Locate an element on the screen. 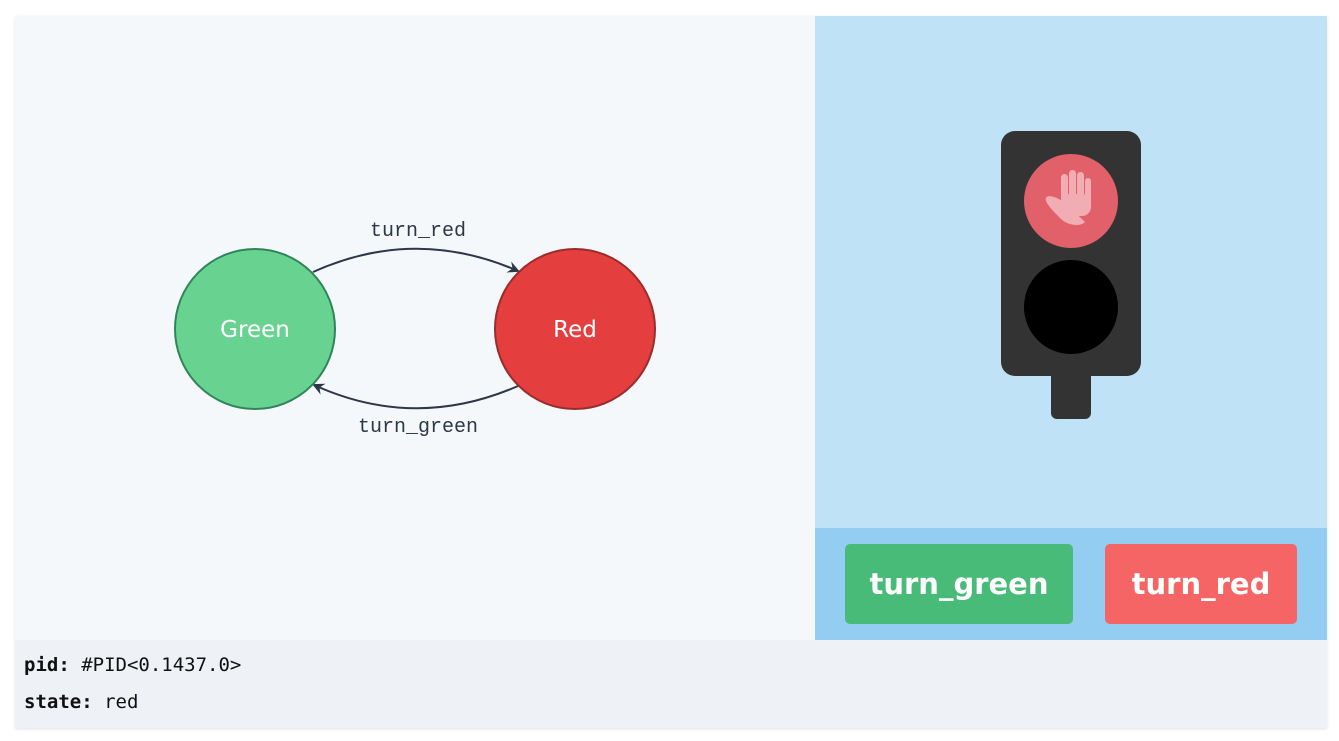 This screenshot has width=1339, height=741. transition-arrow-turn-red is located at coordinates (416, 260).